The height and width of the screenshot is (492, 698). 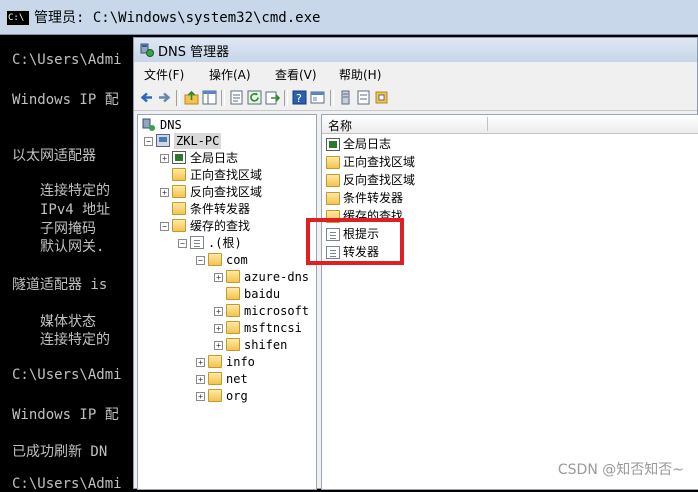 What do you see at coordinates (237, 260) in the screenshot?
I see `tree-label: com` at bounding box center [237, 260].